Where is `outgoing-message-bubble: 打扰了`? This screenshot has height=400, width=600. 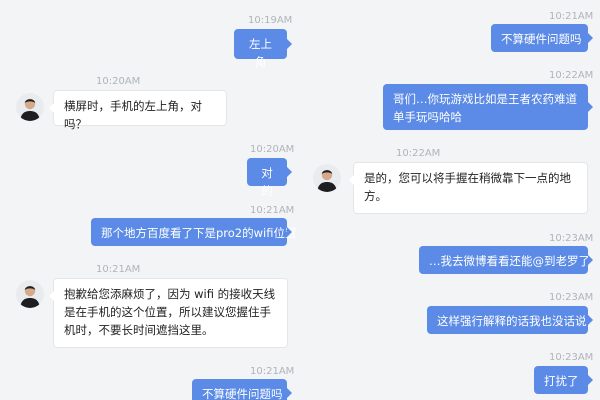 outgoing-message-bubble: 打扰了 is located at coordinates (563, 380).